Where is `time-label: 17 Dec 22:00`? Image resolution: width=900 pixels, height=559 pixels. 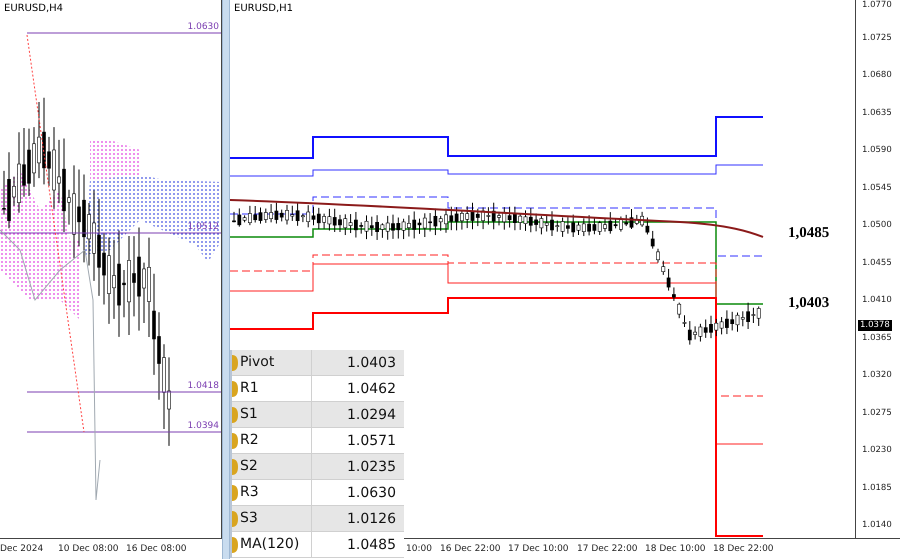 time-label: 17 Dec 22:00 is located at coordinates (608, 549).